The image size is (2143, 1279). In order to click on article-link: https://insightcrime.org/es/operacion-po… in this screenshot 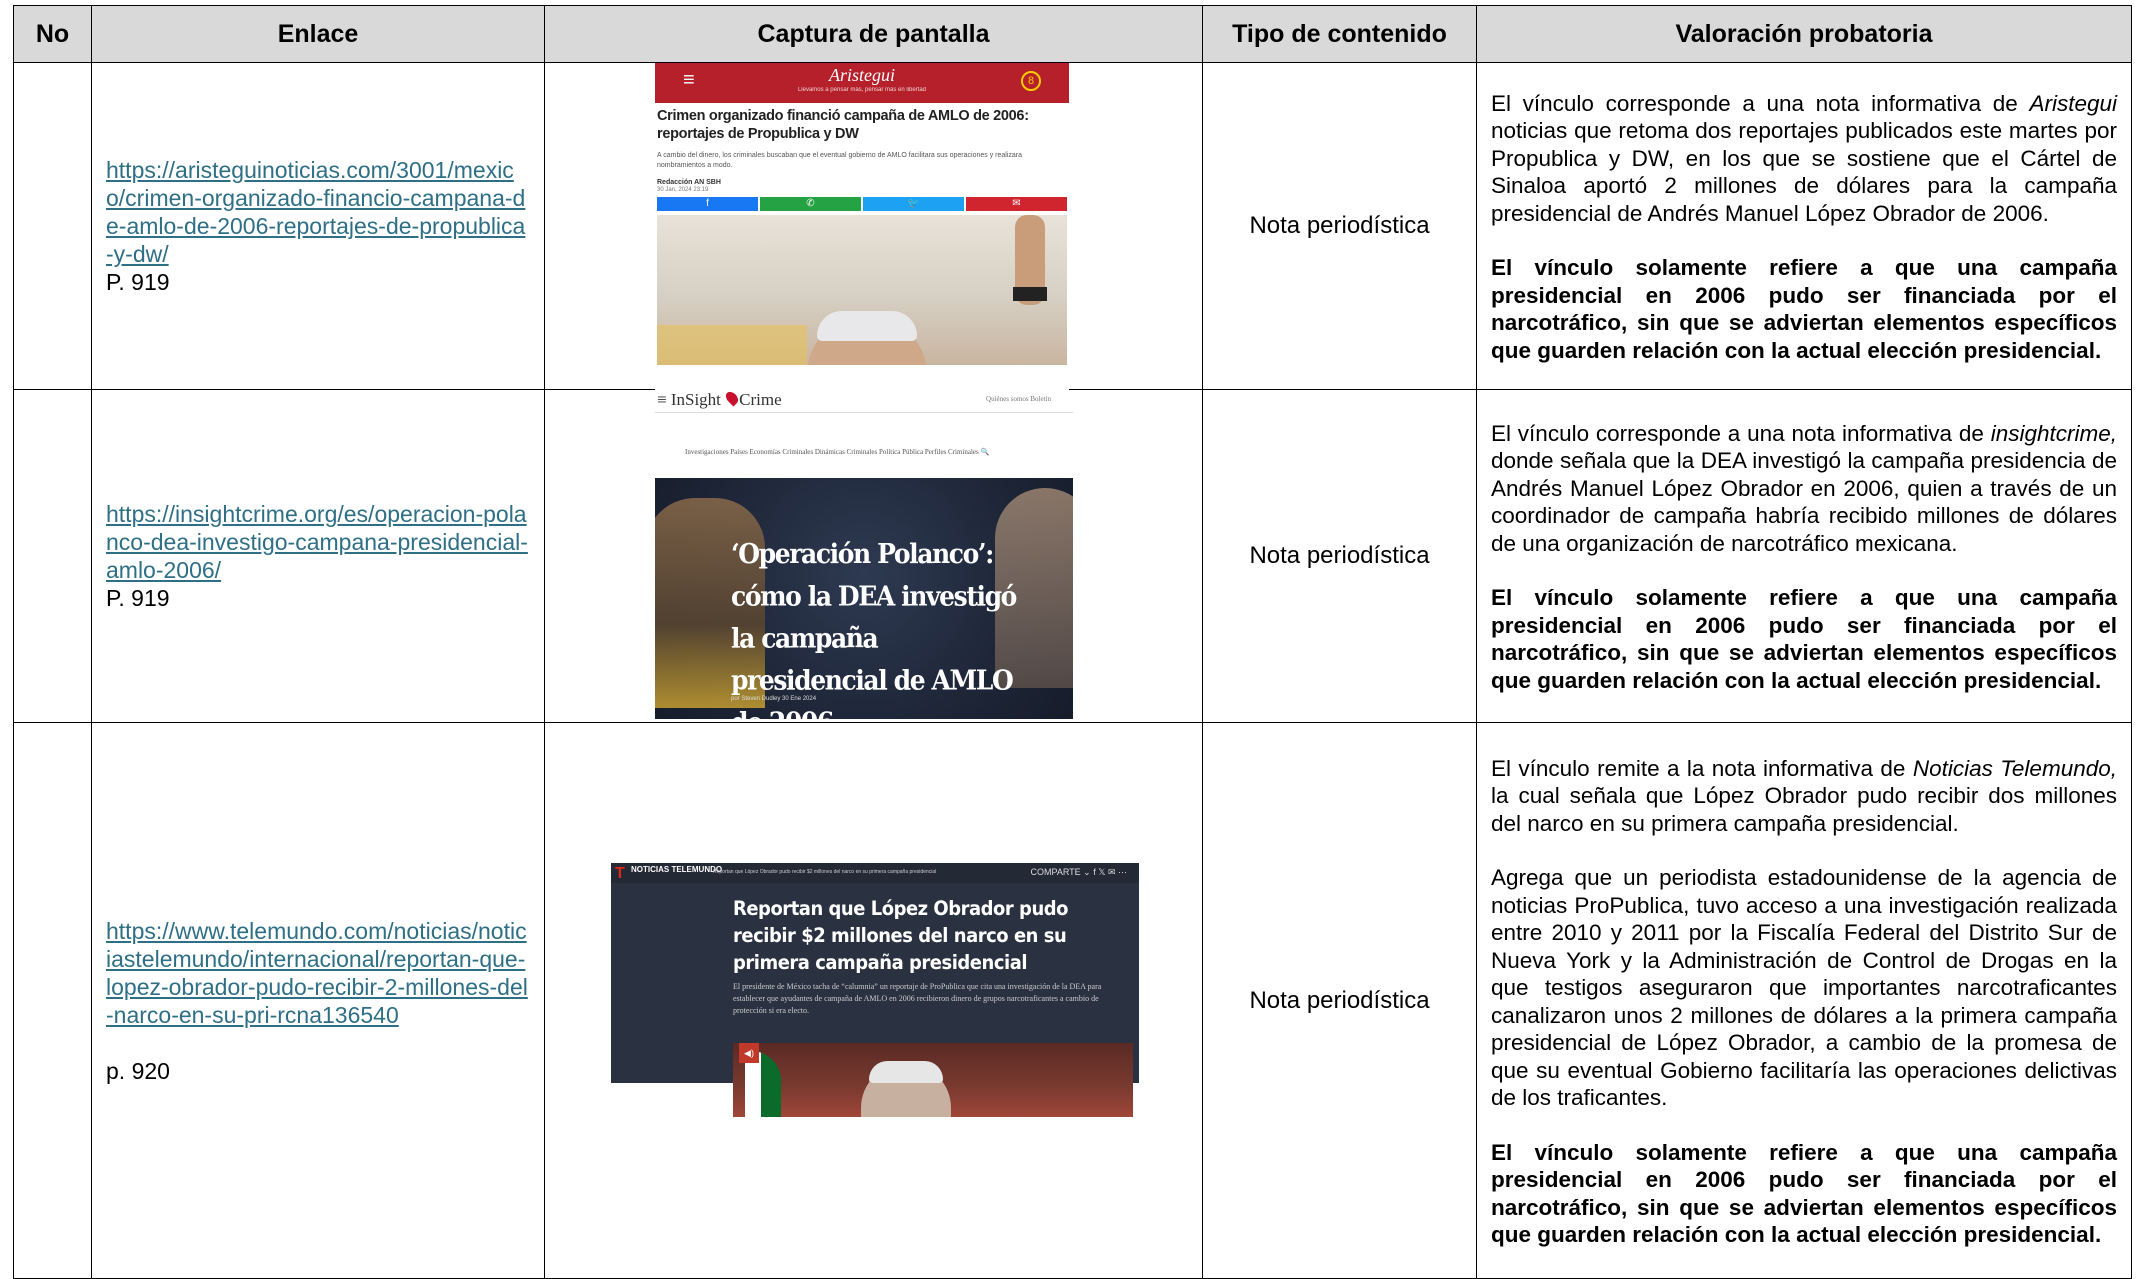, I will do `click(318, 542)`.